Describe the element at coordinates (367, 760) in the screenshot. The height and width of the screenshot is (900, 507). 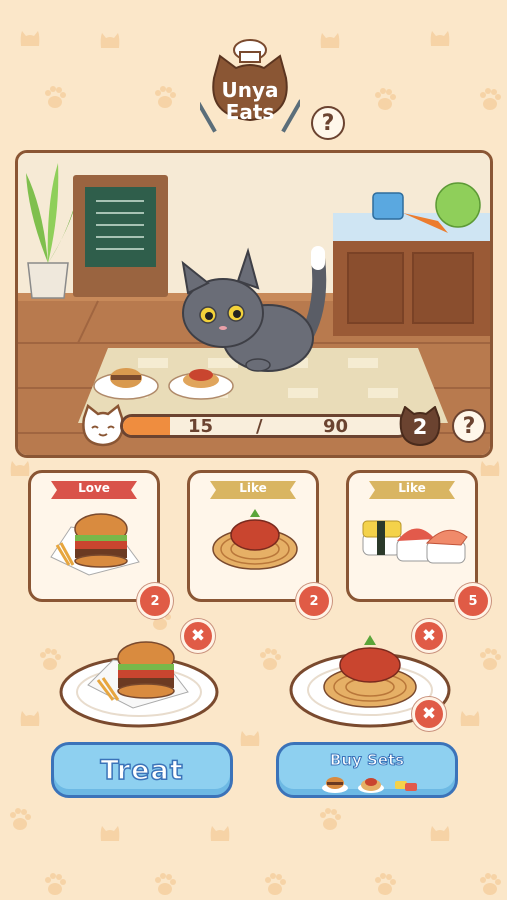
I see `buy-sets-label: Buy Sets` at that location.